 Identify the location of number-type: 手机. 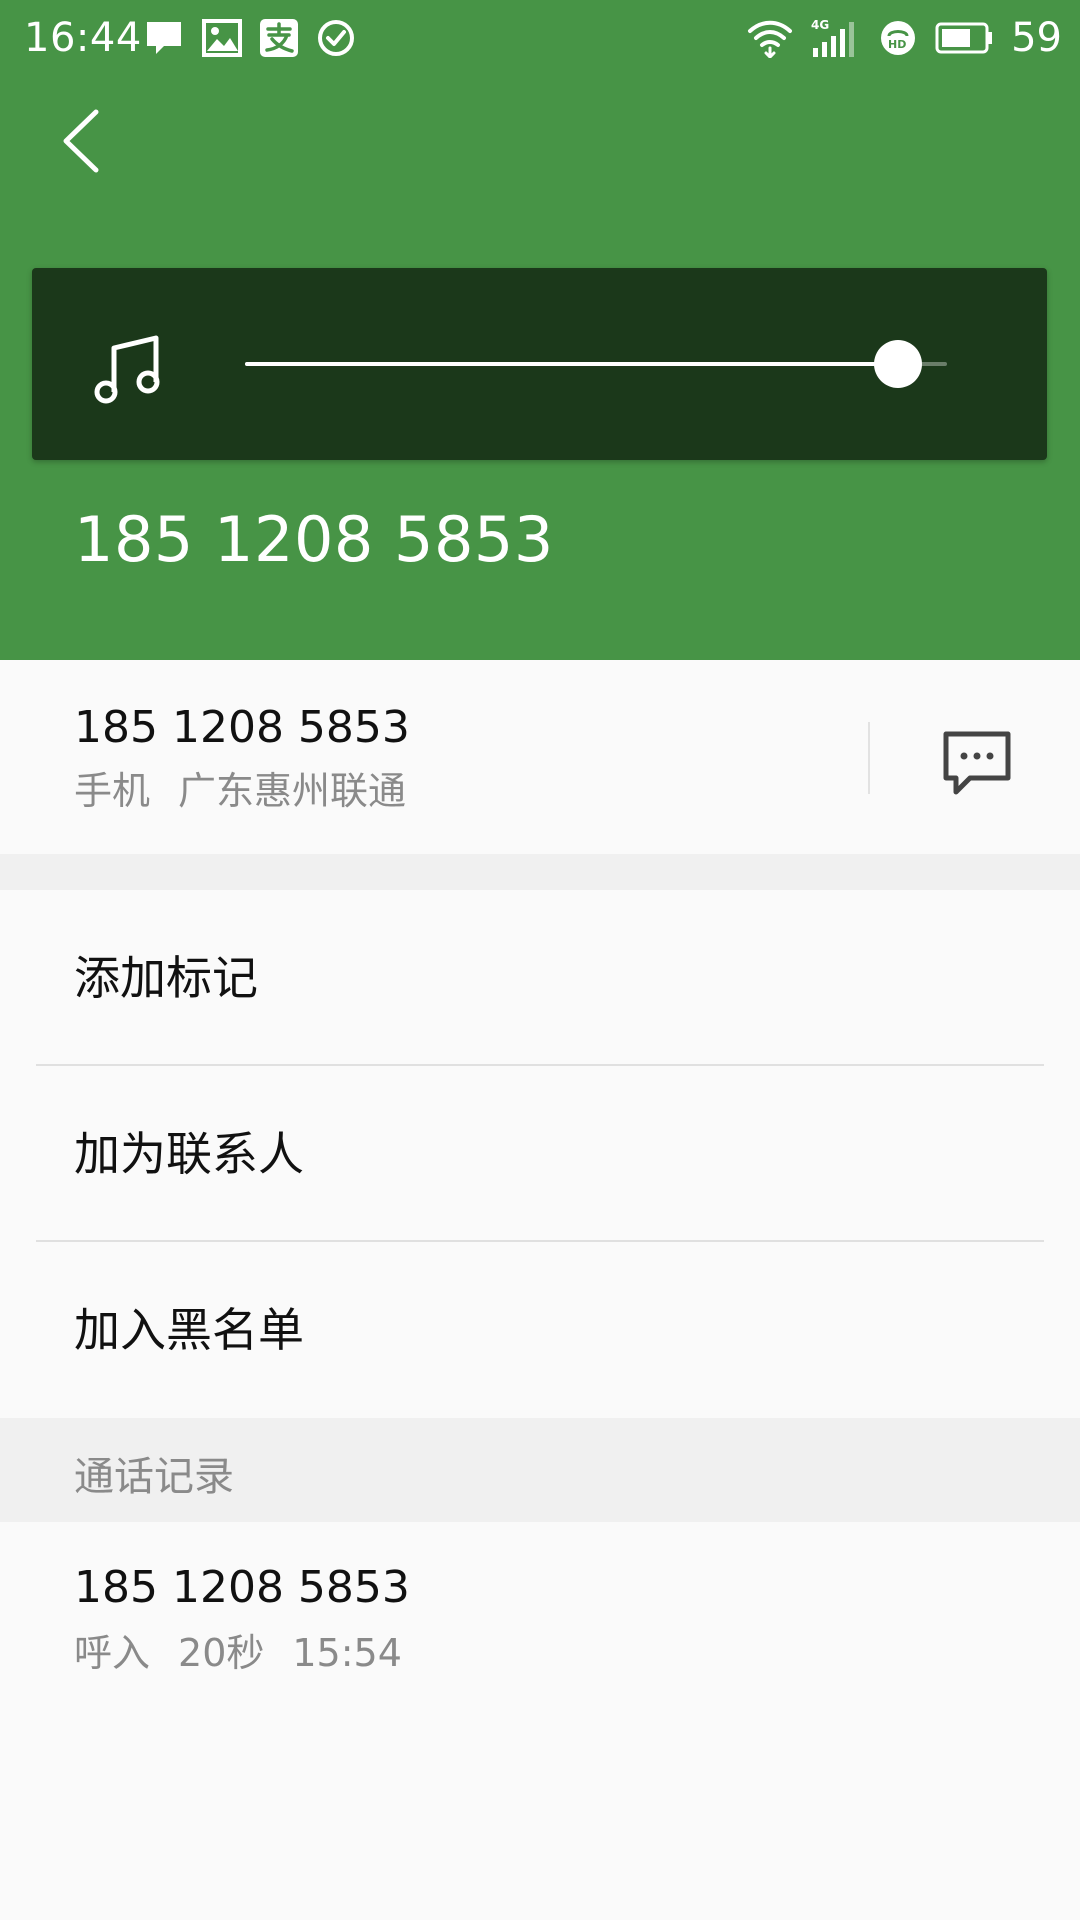
(112, 791).